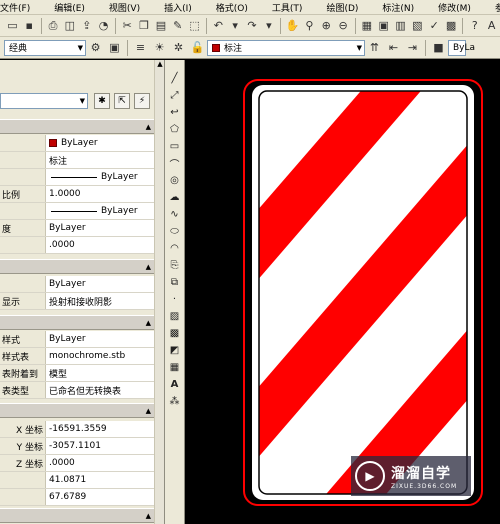  I want to click on cut-icon: ✂, so click(127, 25).